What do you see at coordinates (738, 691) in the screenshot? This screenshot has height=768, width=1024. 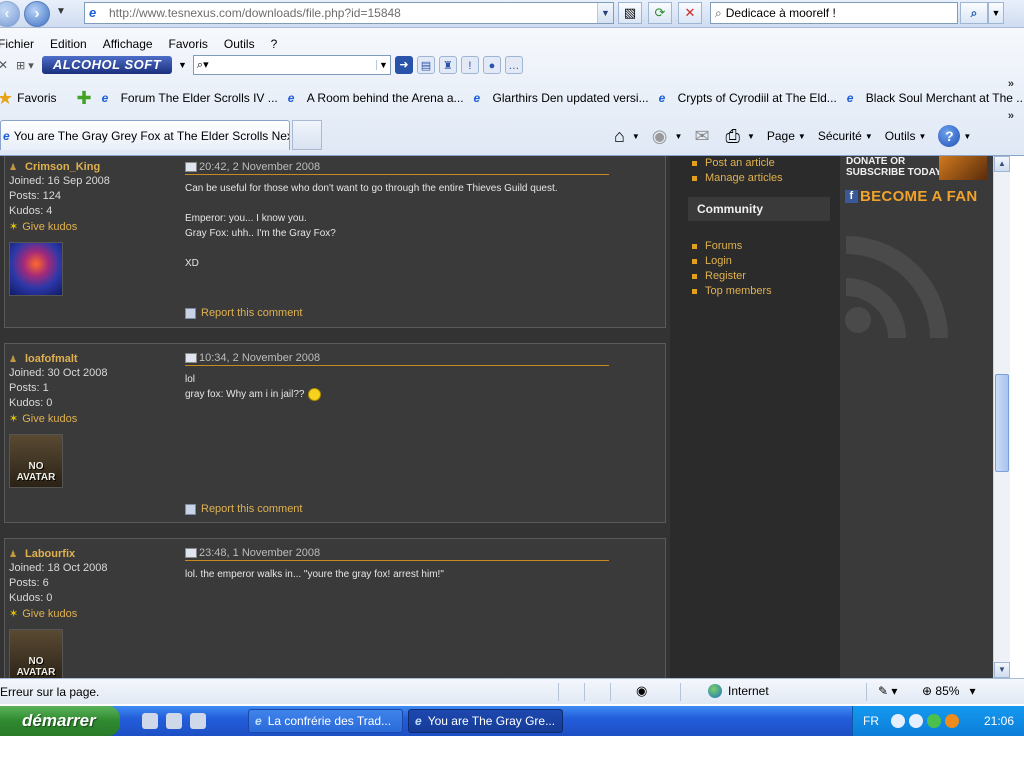 I see `security-zone: Internet` at bounding box center [738, 691].